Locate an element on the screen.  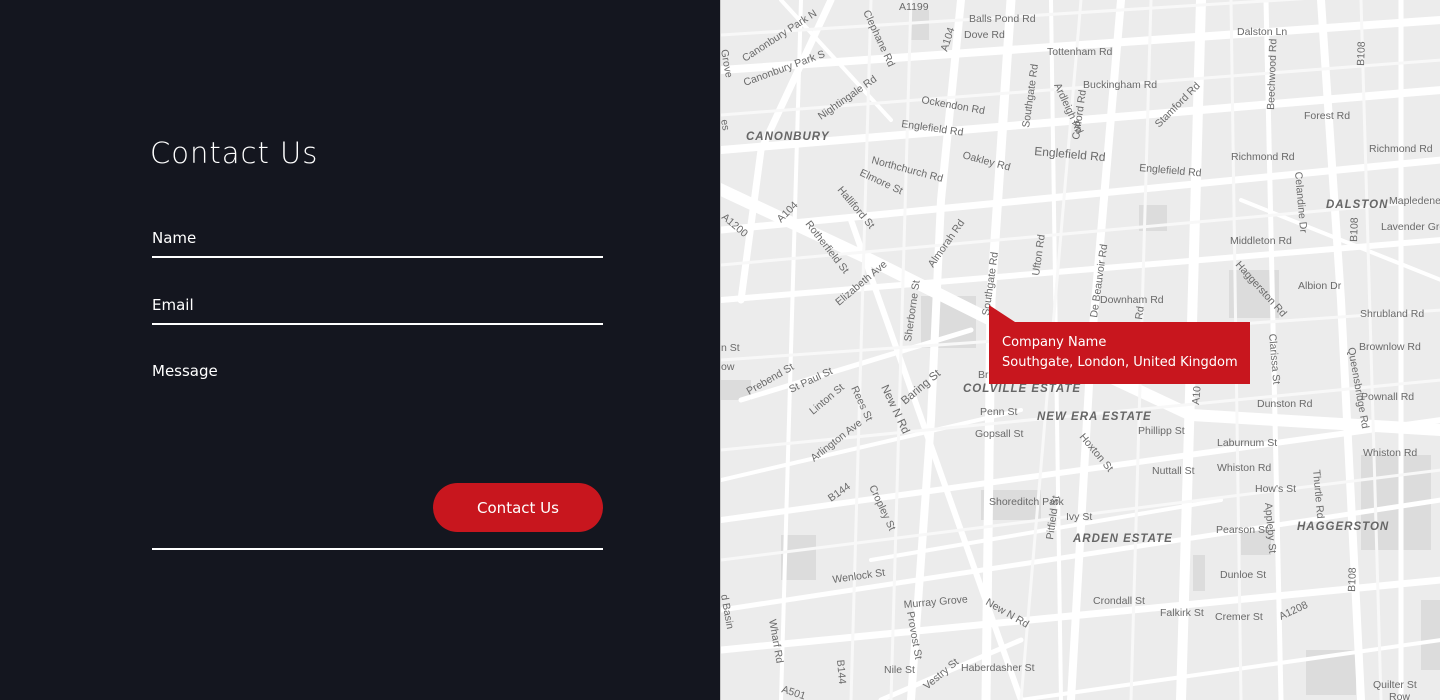
marker-address: Southgate, London, United Kingdom is located at coordinates (1120, 362).